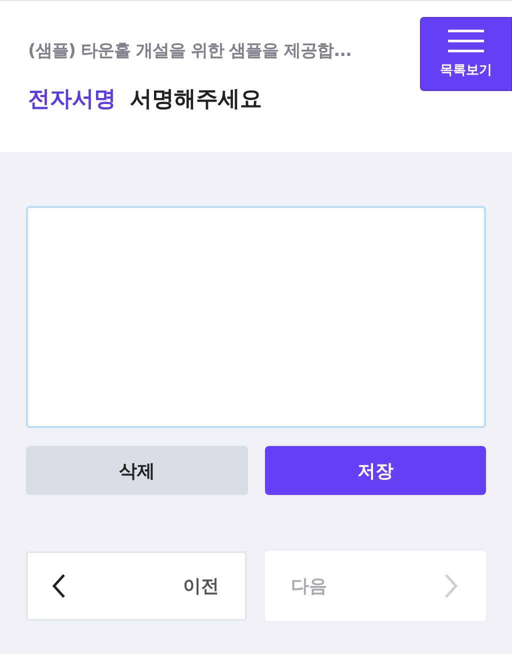 Image resolution: width=512 pixels, height=654 pixels. What do you see at coordinates (451, 586) in the screenshot?
I see `chevron-right-icon` at bounding box center [451, 586].